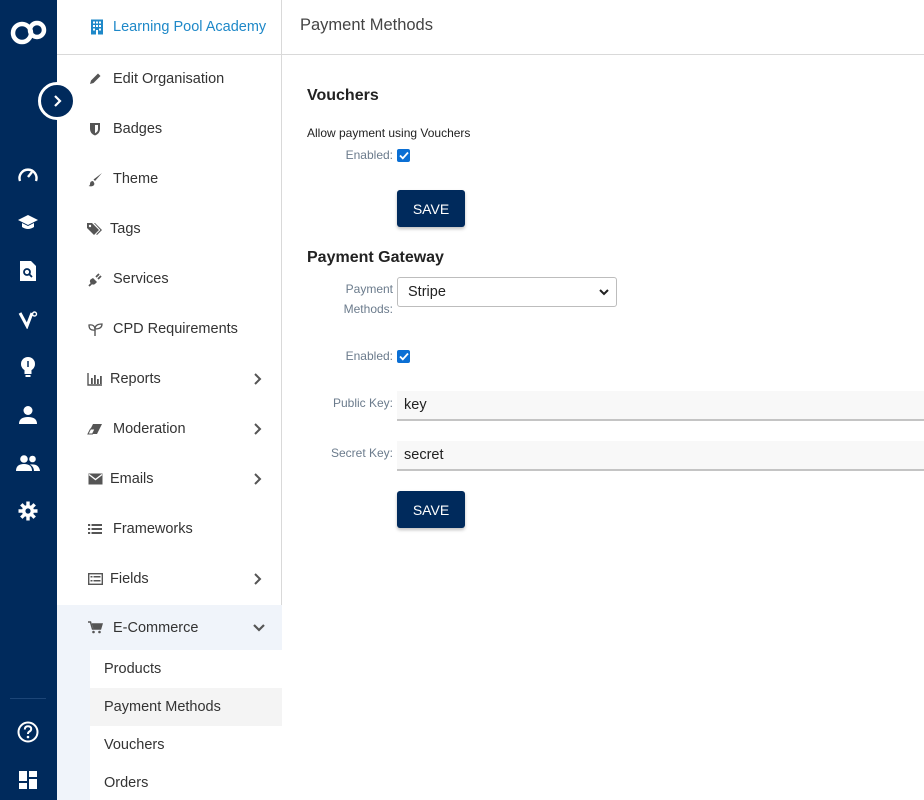 This screenshot has height=800, width=924. Describe the element at coordinates (169, 279) in the screenshot. I see `sidebar-item-services: Services` at that location.